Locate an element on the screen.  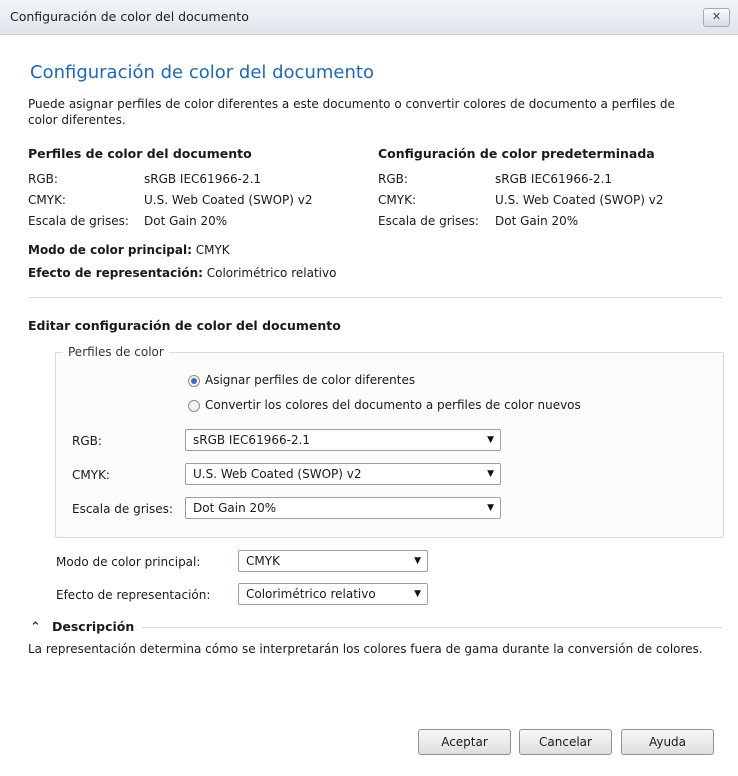
close-button: ✕ is located at coordinates (716, 17).